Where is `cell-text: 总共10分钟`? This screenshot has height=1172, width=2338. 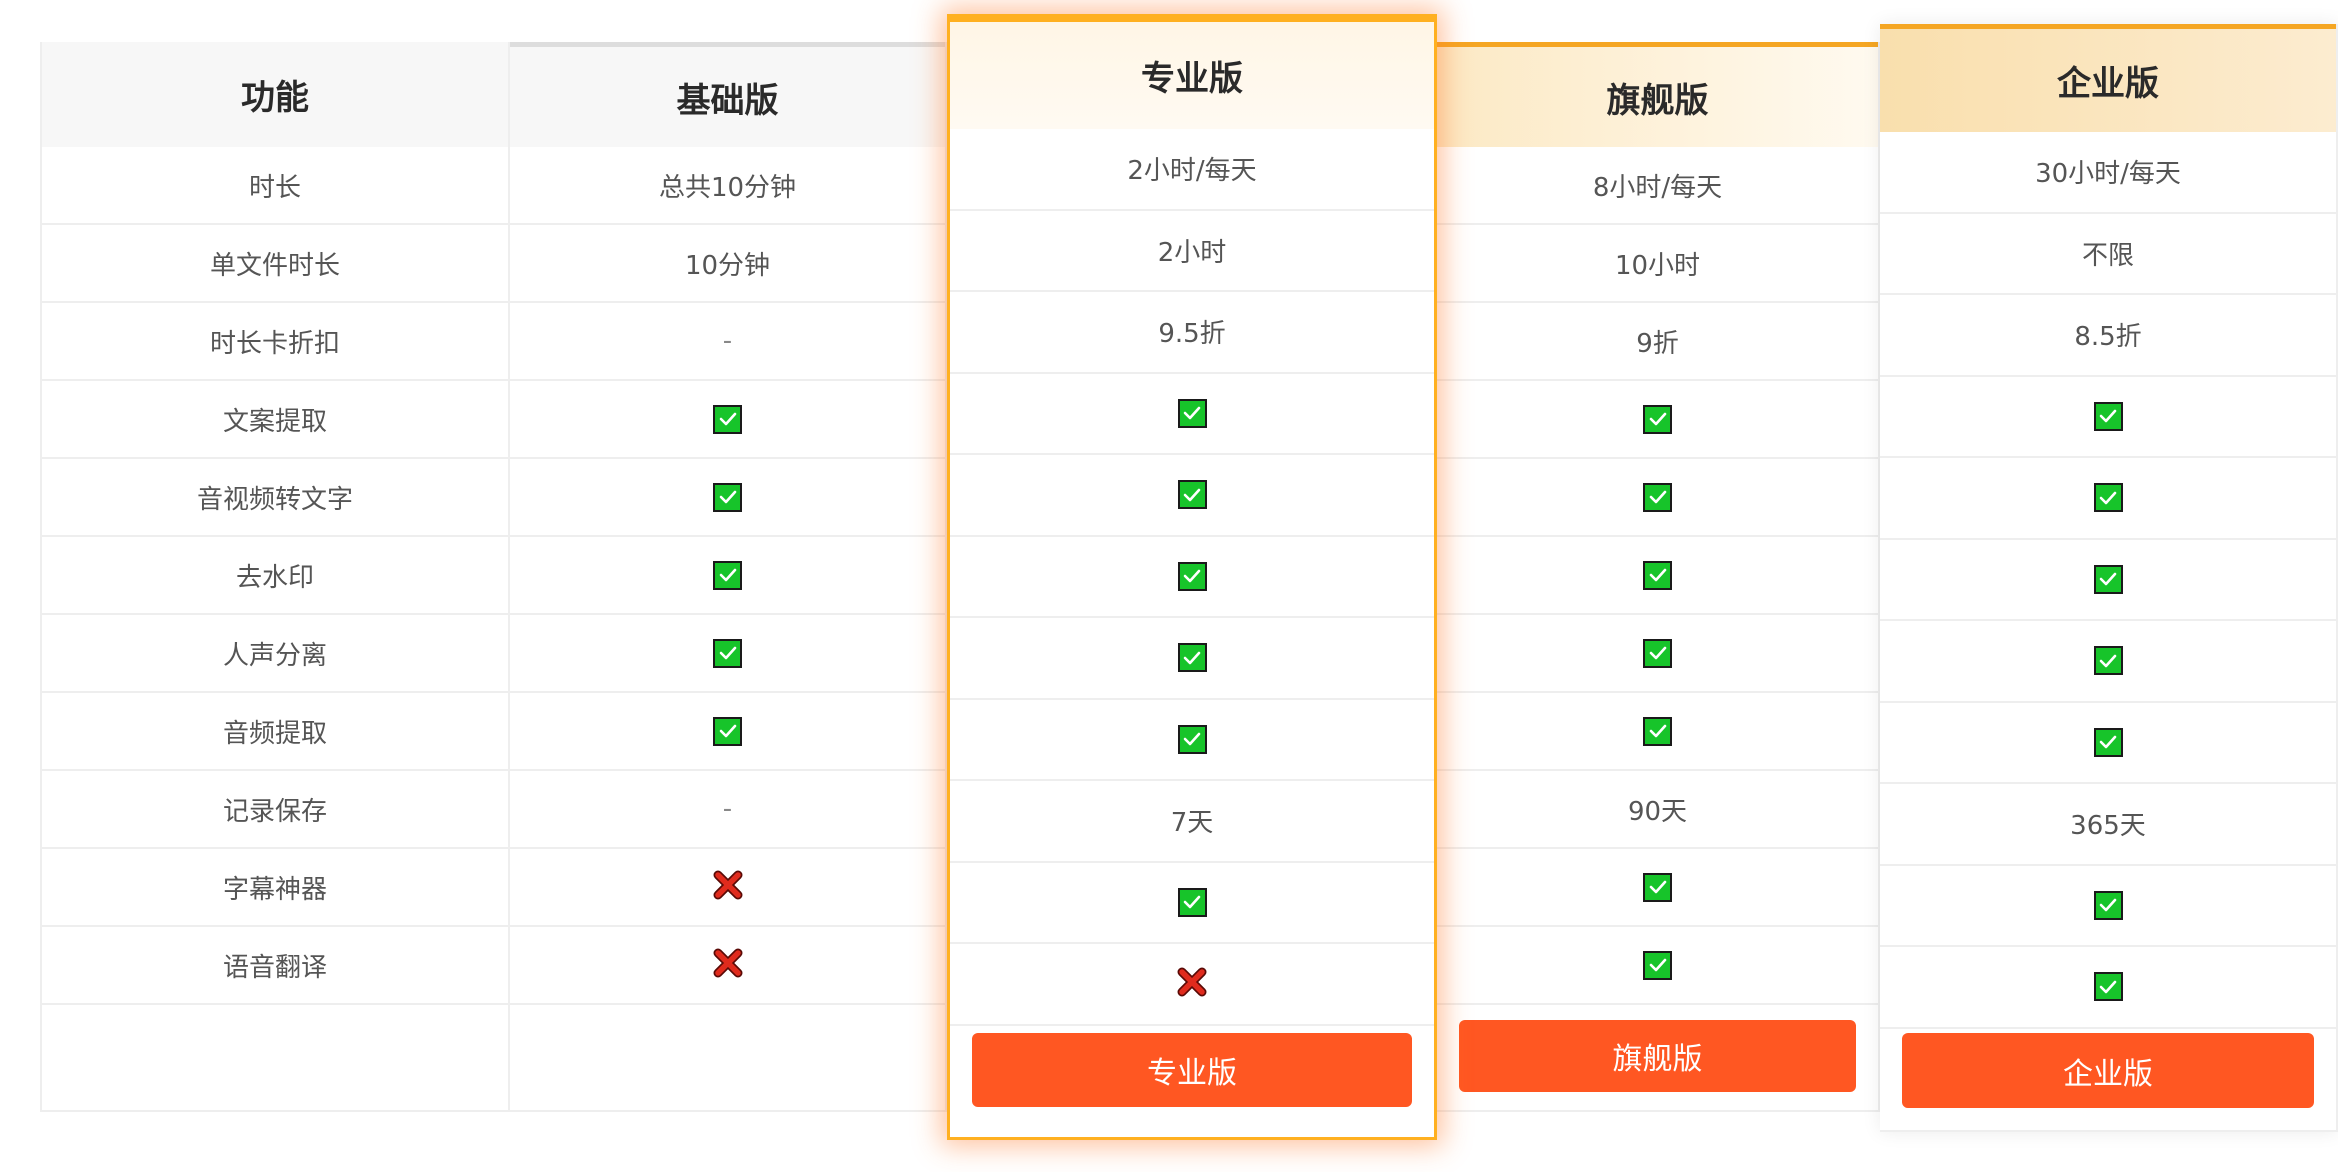
cell-text: 总共10分钟 is located at coordinates (727, 187).